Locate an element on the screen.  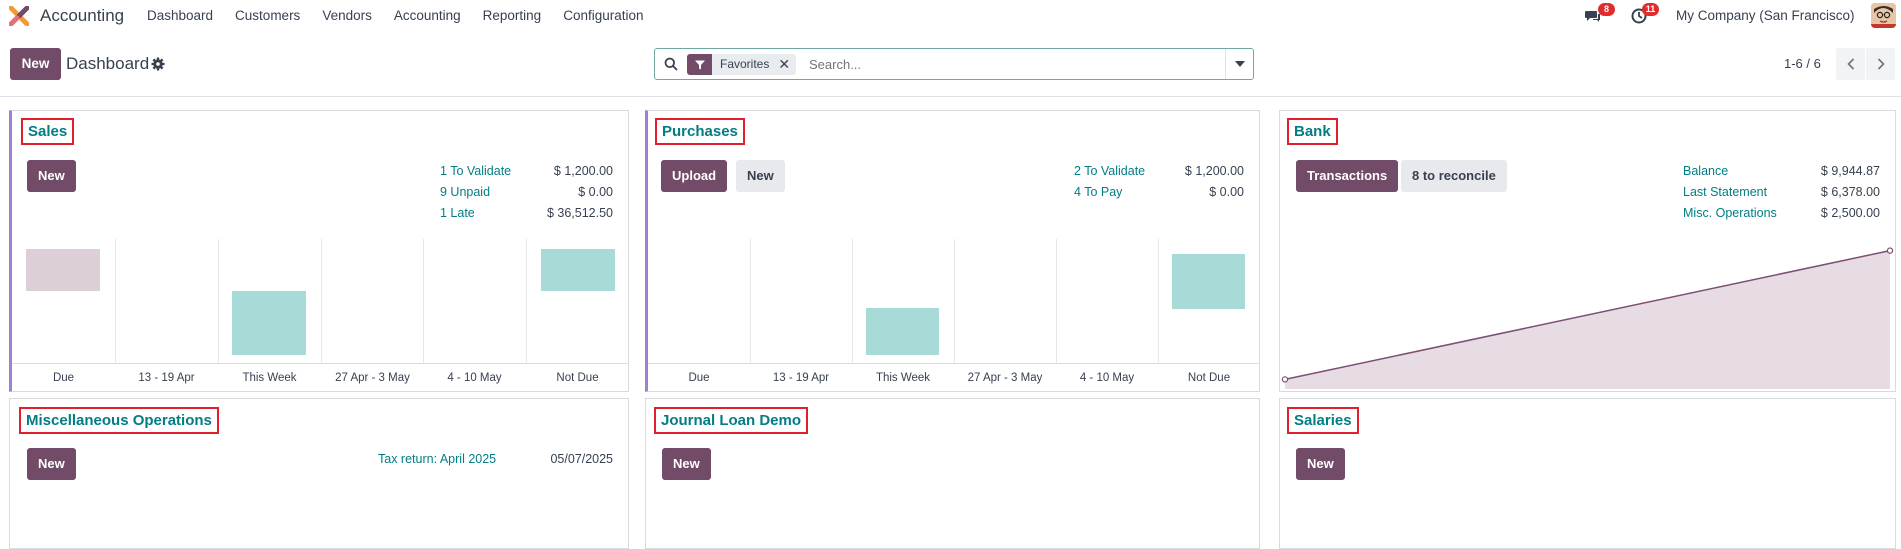
accounting-app-icon is located at coordinates (19, 16).